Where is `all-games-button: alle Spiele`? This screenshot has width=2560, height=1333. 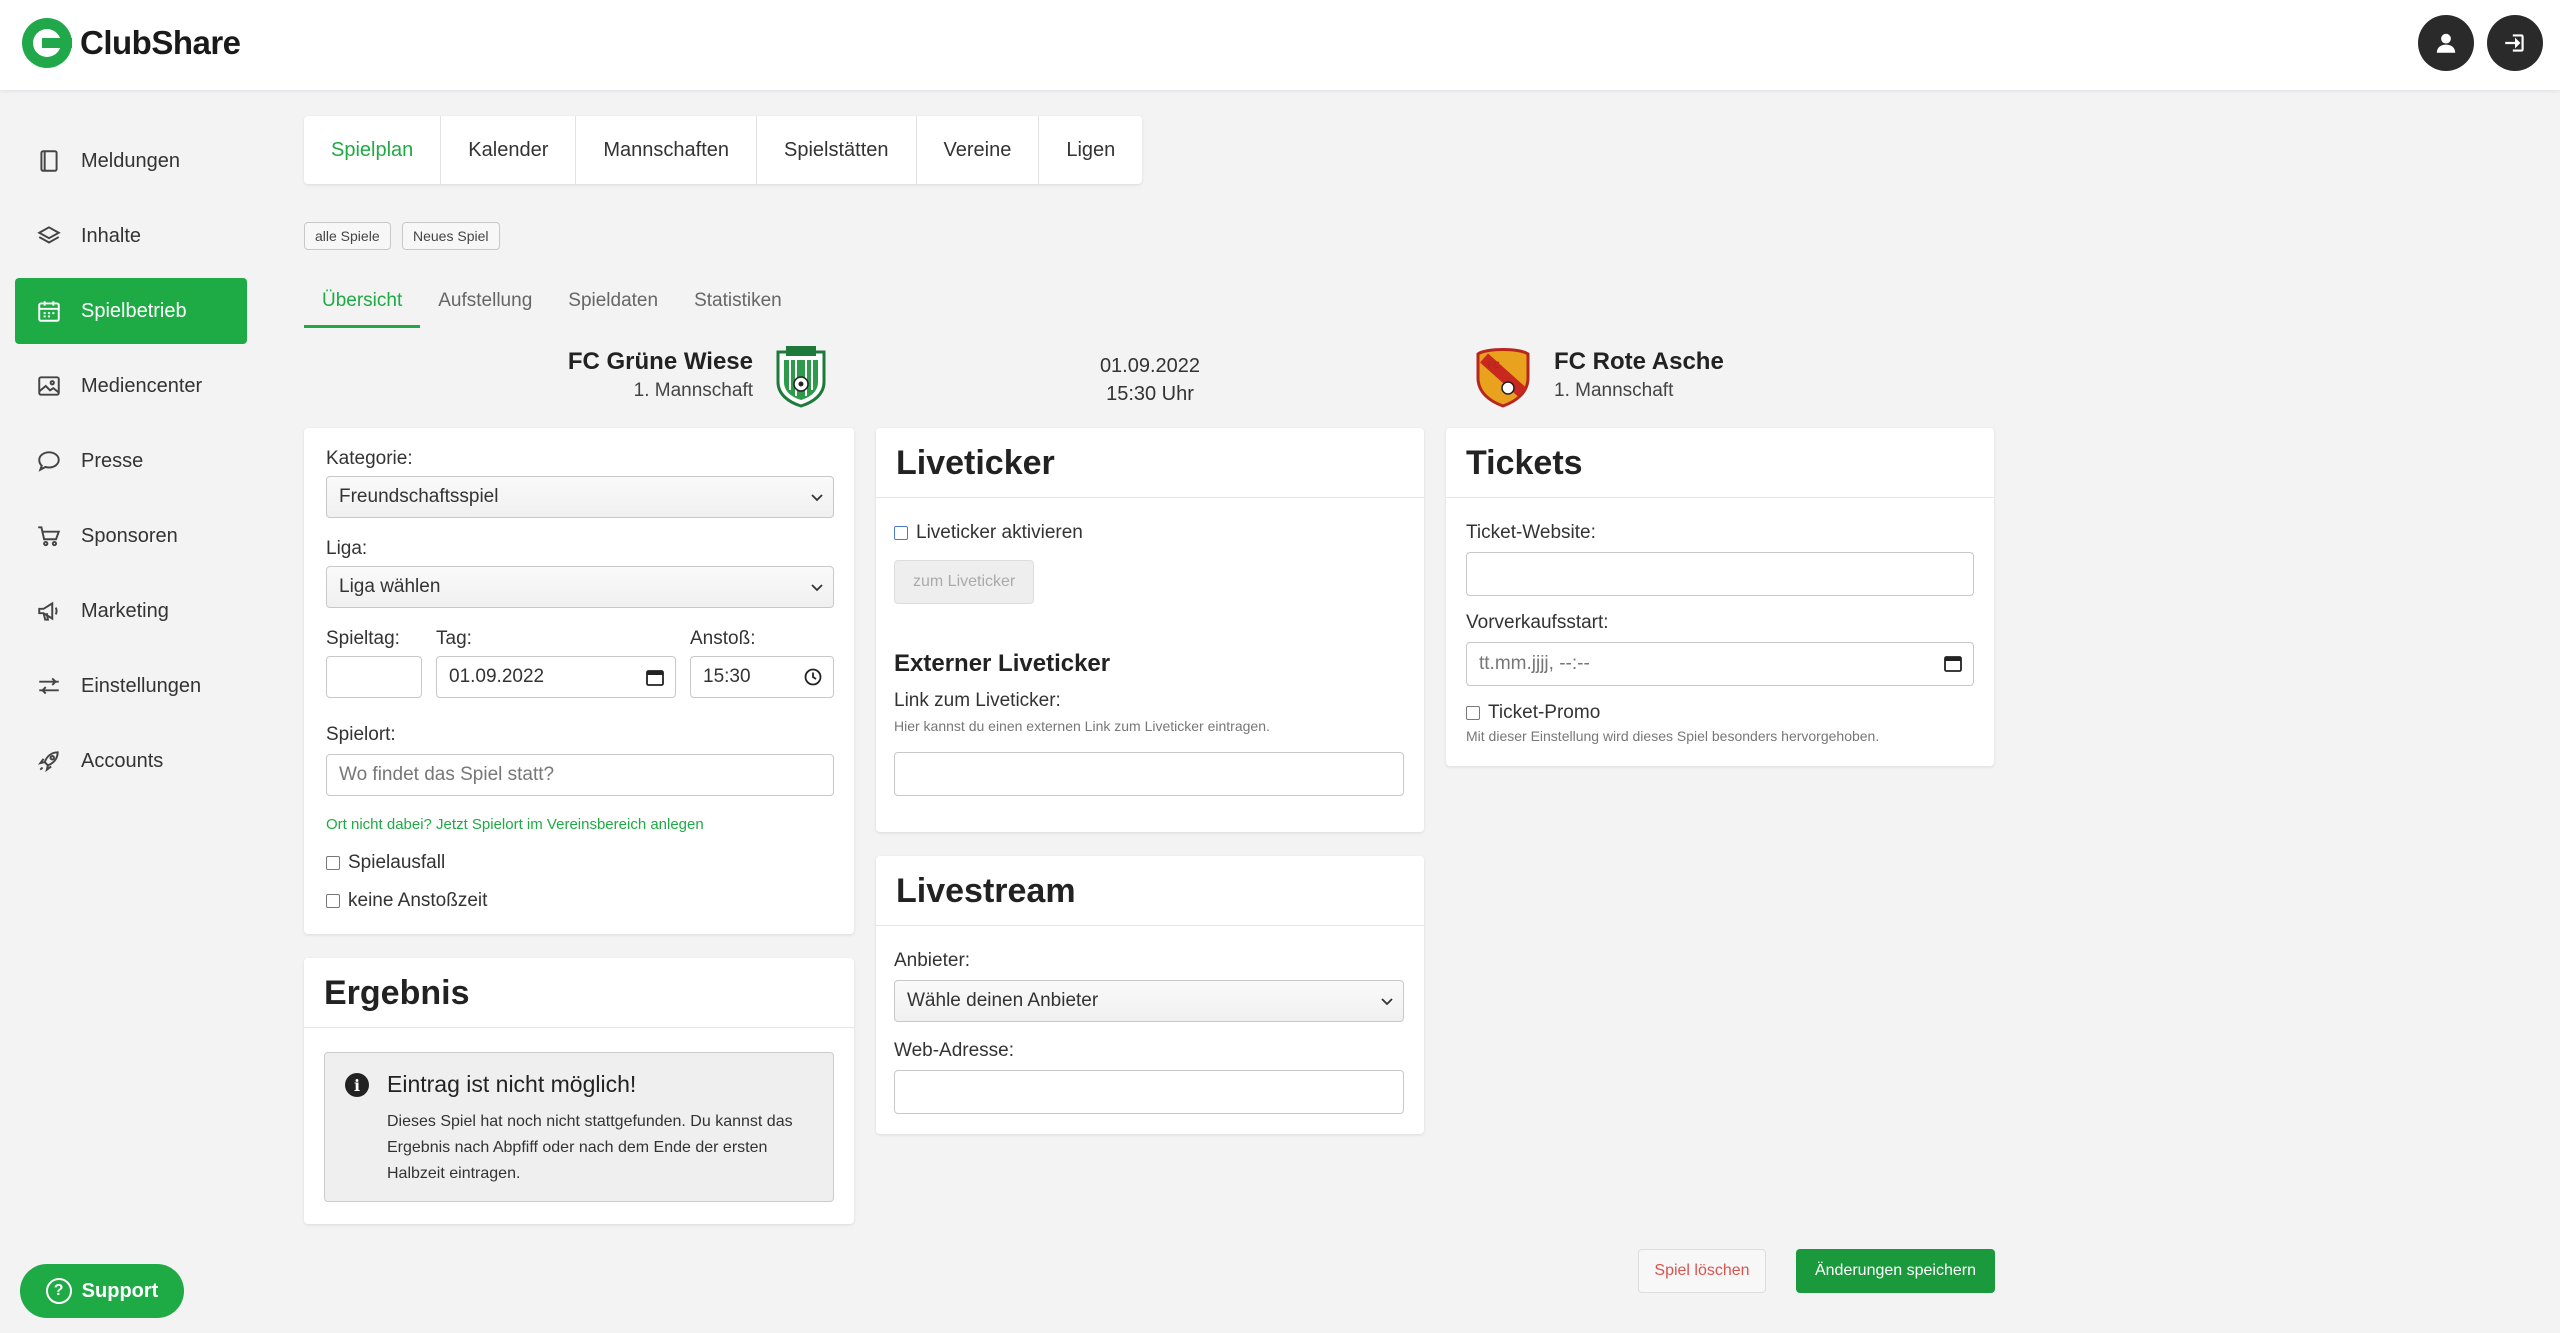 all-games-button: alle Spiele is located at coordinates (347, 236).